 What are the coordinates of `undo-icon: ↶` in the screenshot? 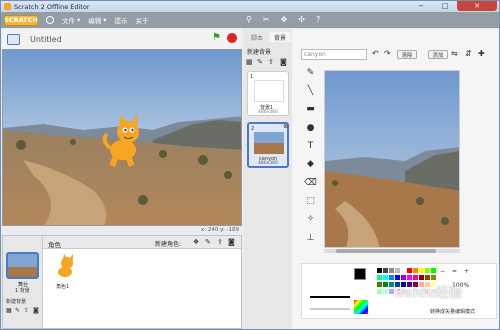 It's located at (375, 53).